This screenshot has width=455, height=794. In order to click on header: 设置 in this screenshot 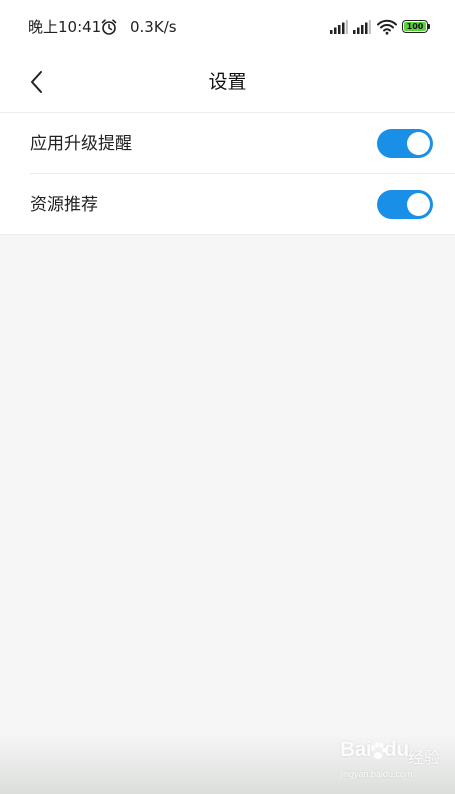, I will do `click(227, 83)`.